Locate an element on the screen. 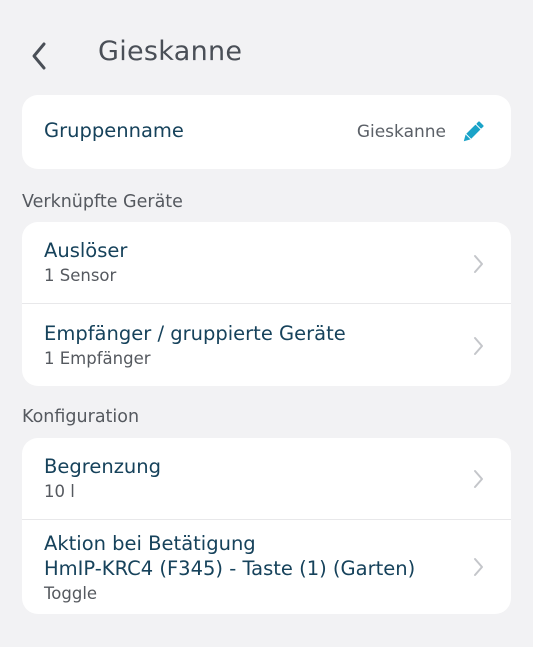 The height and width of the screenshot is (647, 533). back-button is located at coordinates (39, 56).